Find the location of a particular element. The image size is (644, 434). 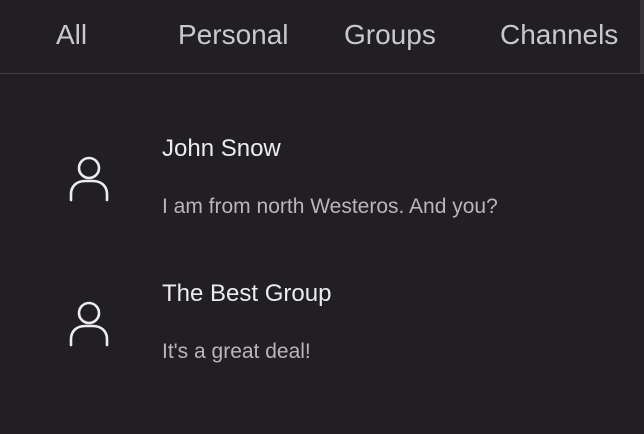

tab-personal: Personal is located at coordinates (233, 35).